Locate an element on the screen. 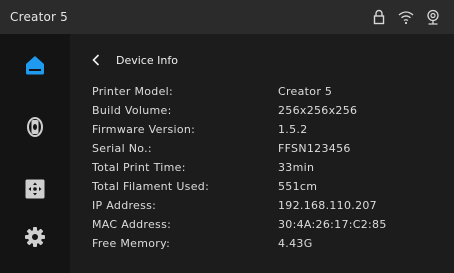 This screenshot has width=454, height=273. info-value: 192.168.110.207 is located at coordinates (327, 205).